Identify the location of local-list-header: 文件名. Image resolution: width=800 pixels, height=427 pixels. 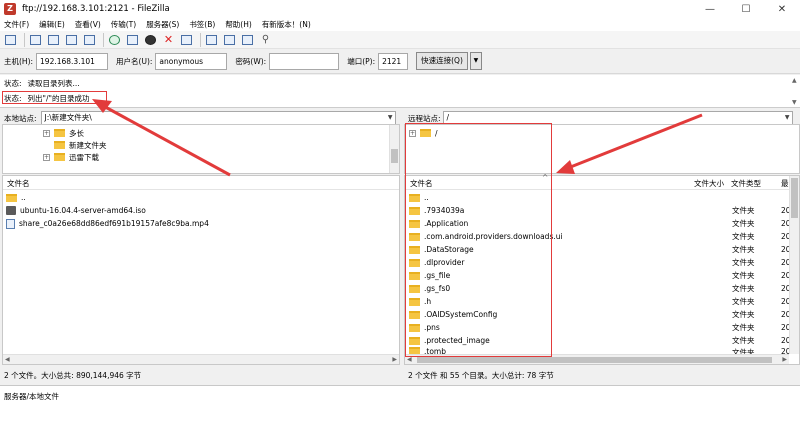
(201, 183).